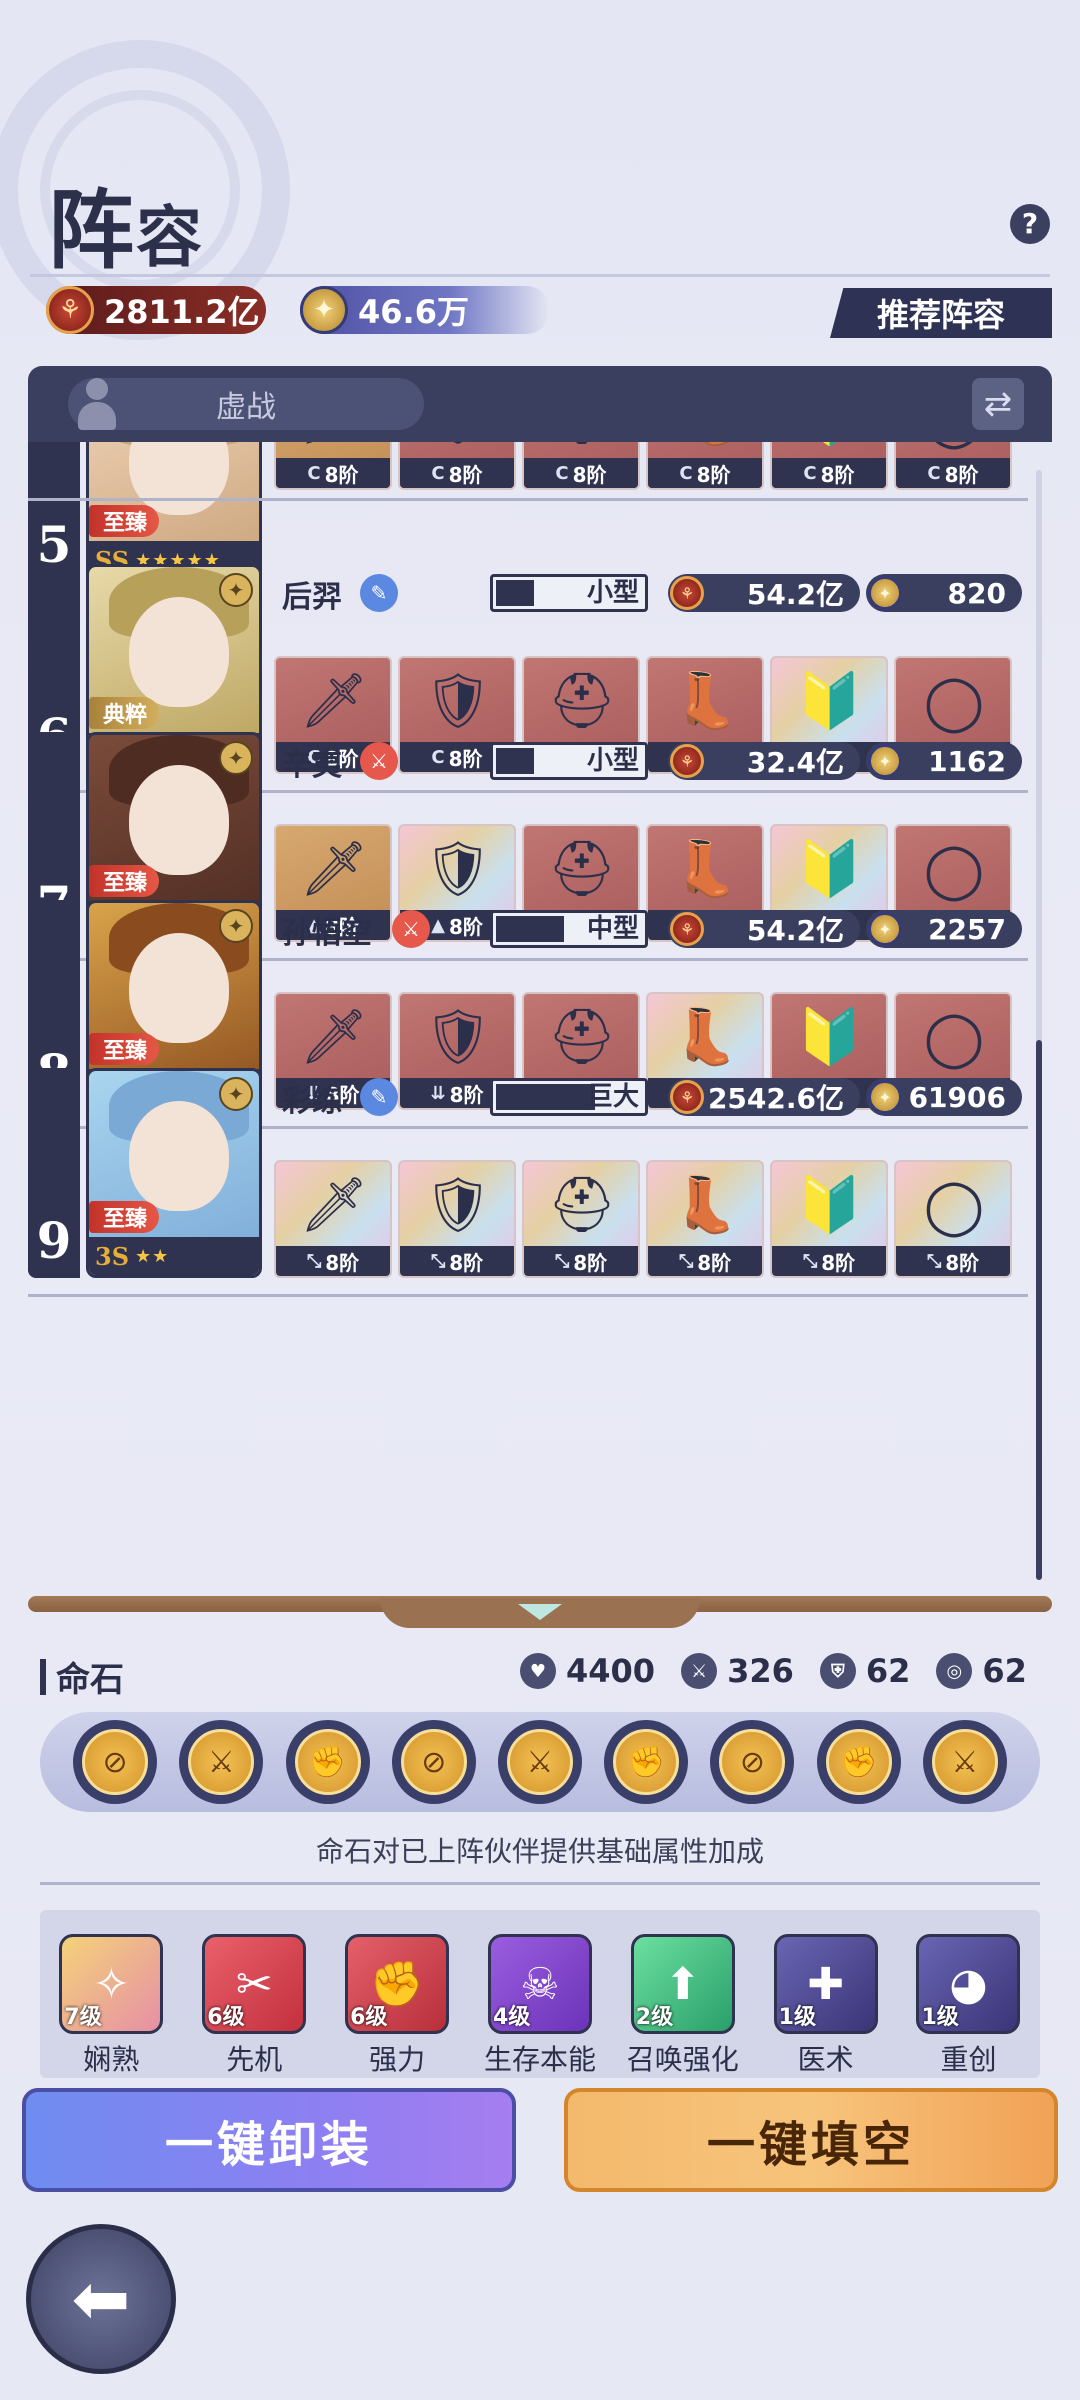  I want to click on back-arrow-icon: ⬅, so click(101, 2299).